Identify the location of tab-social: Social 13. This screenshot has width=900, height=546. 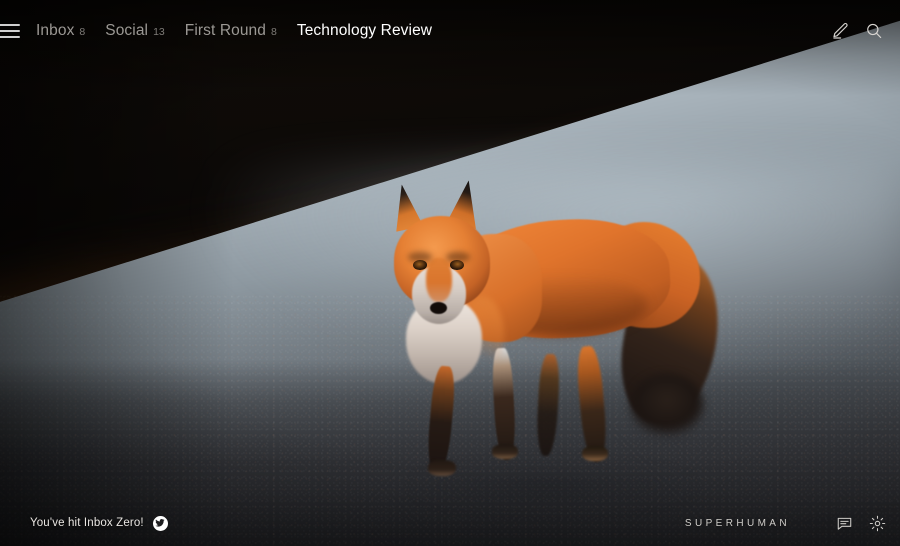
(135, 31).